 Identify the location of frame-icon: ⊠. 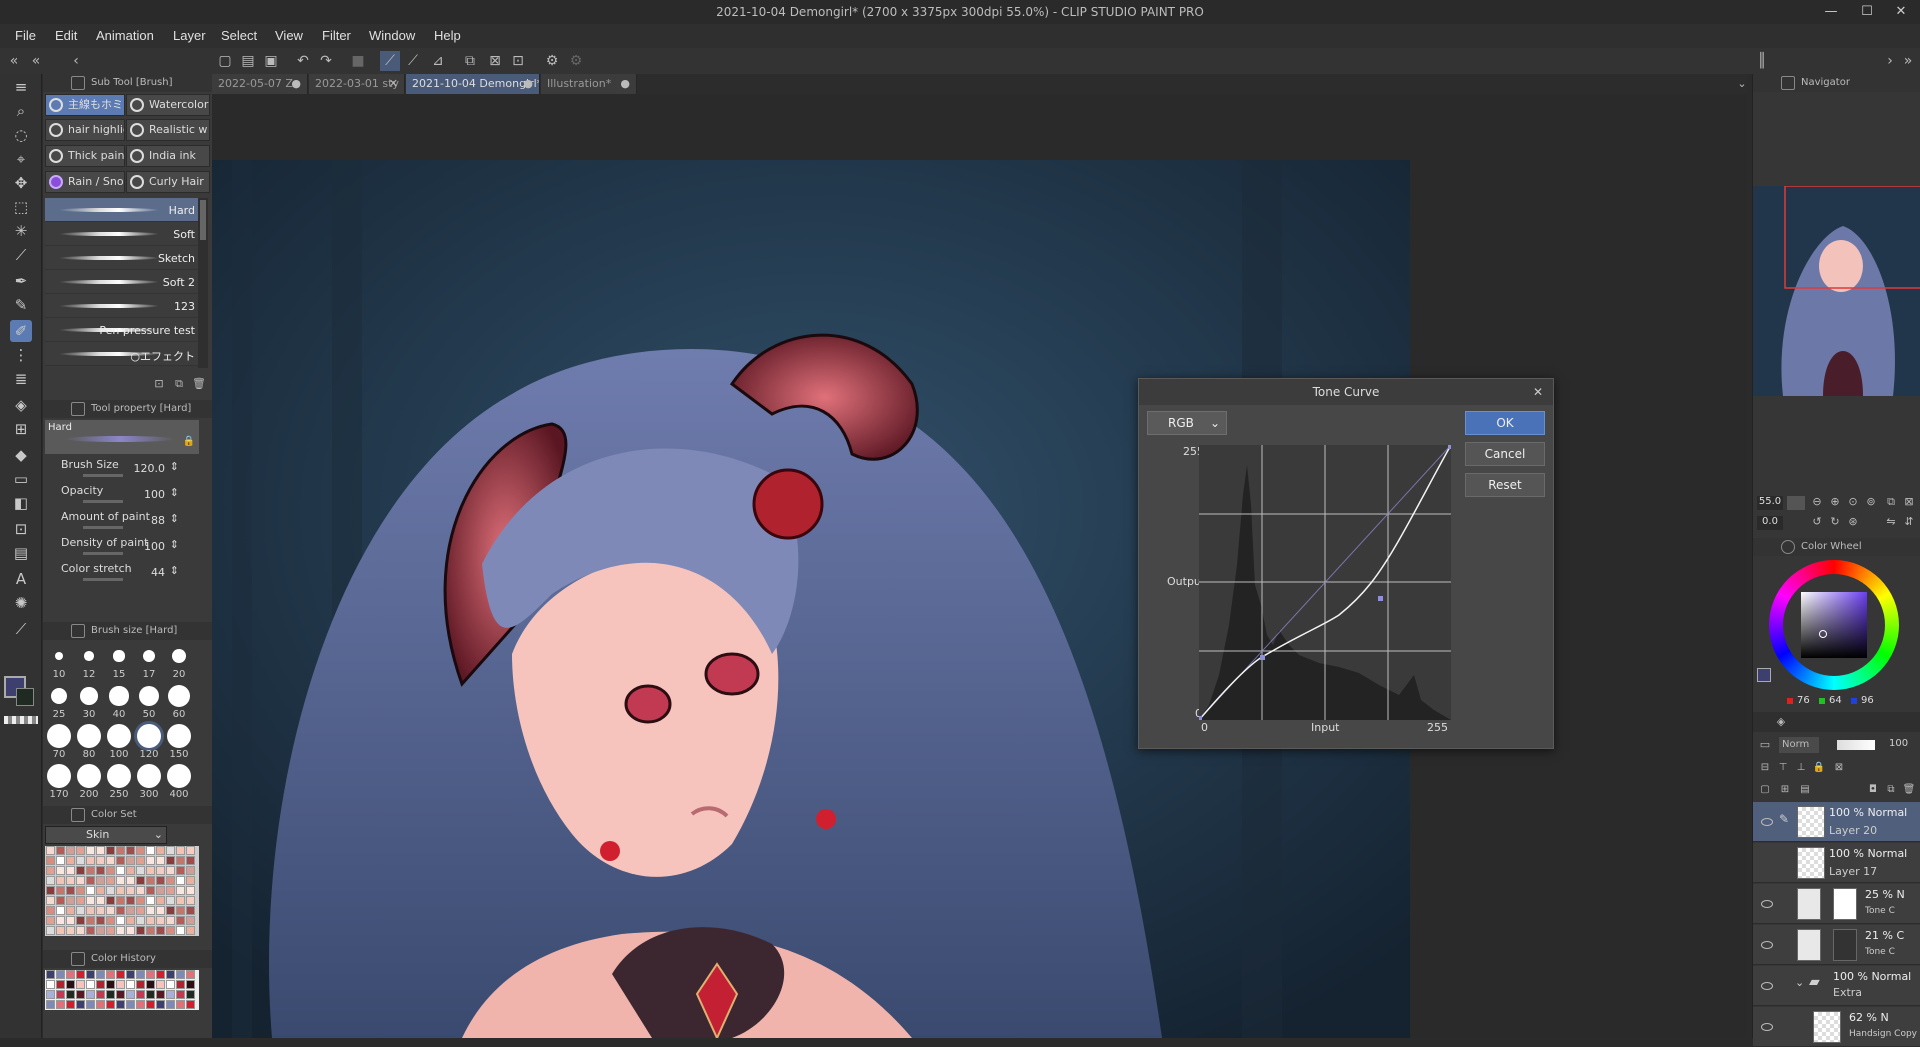
(495, 61).